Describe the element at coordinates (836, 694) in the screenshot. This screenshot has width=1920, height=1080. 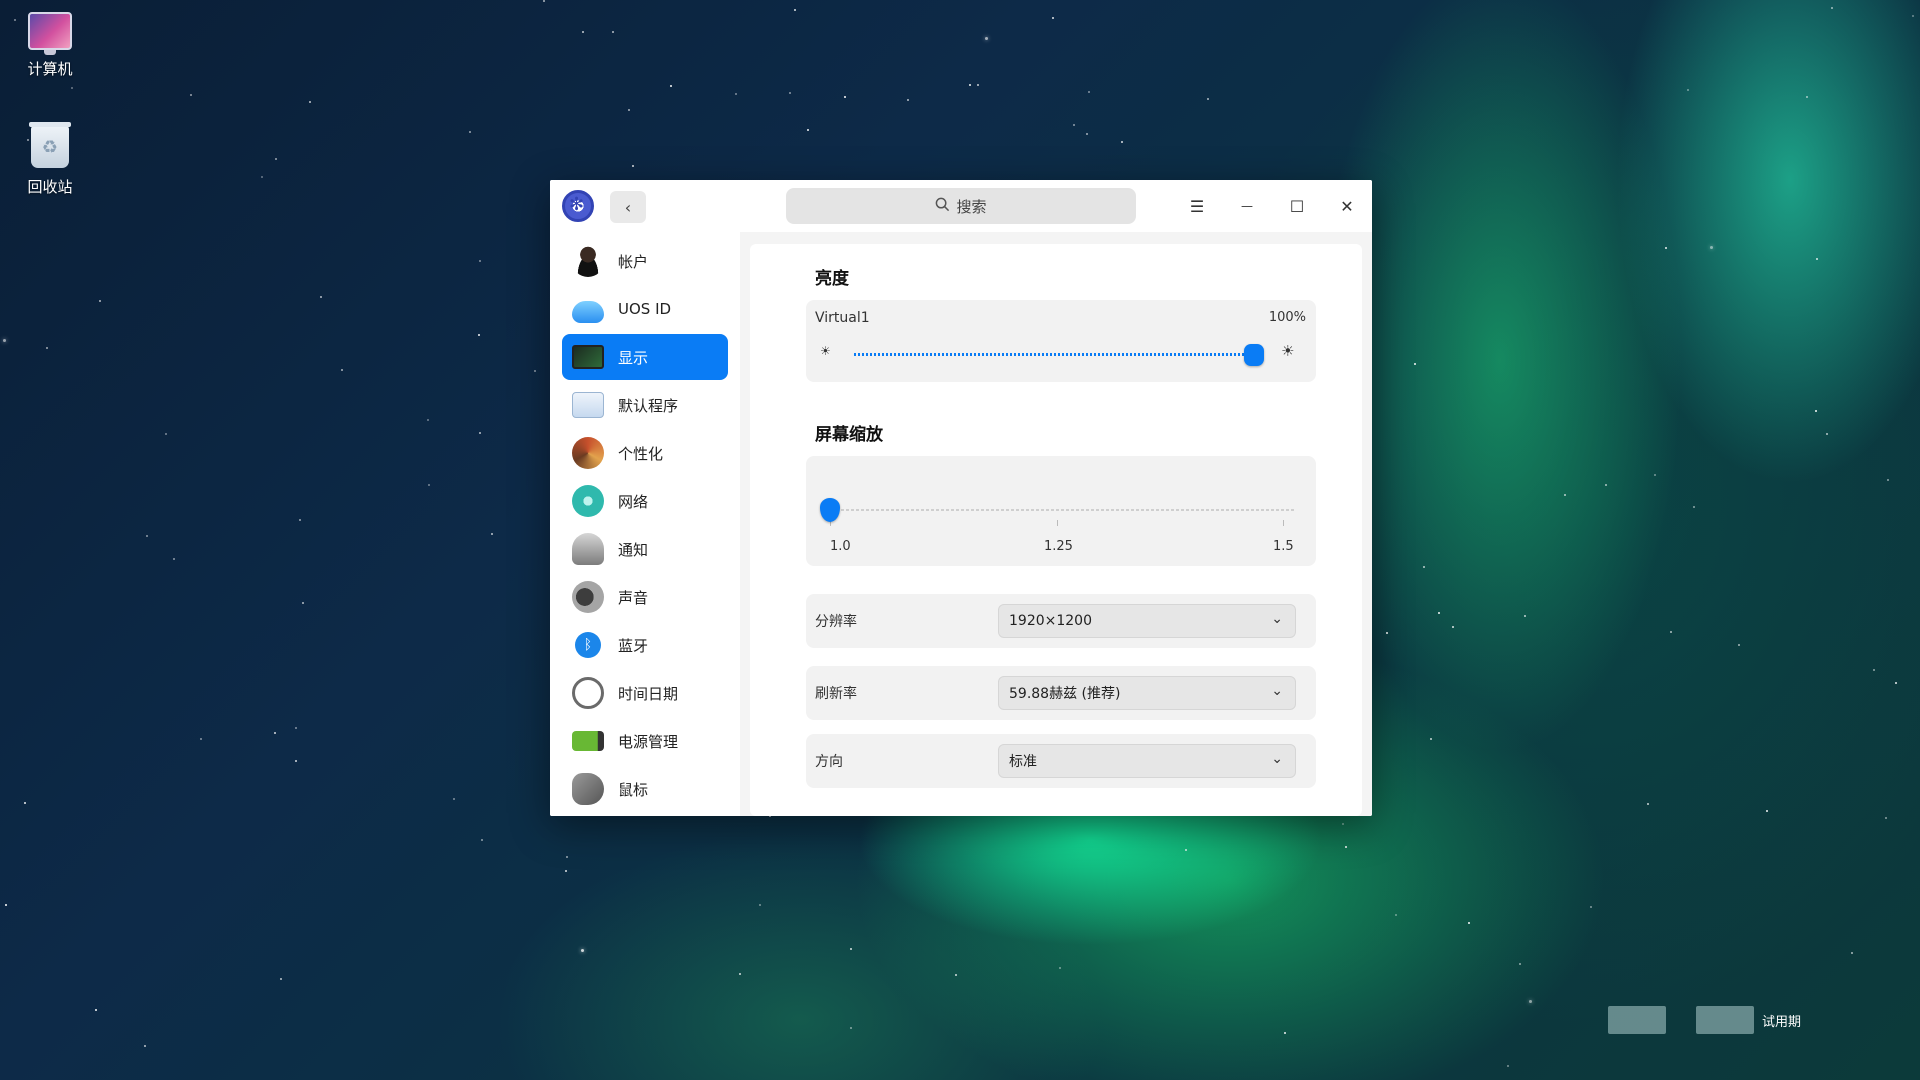
I see `refresh-rate-label: 刷新率` at that location.